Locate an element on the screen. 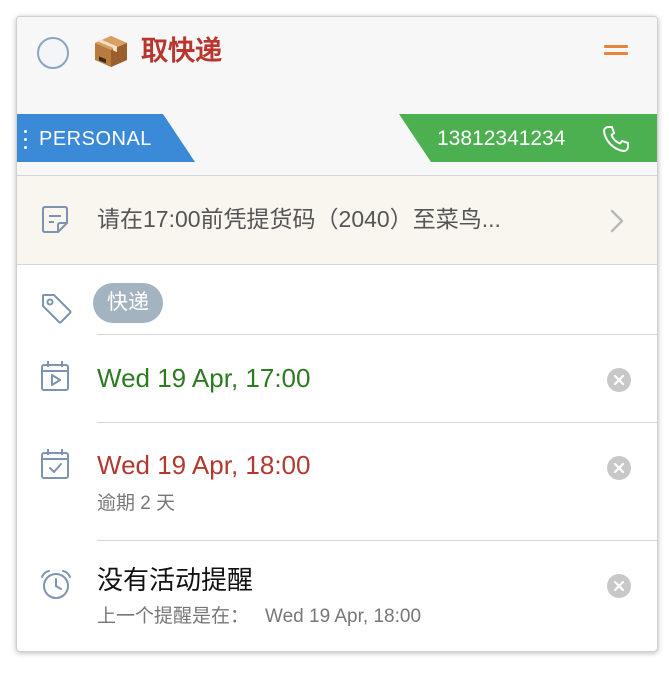  start-date: Wed 19 Apr, 17:00 is located at coordinates (203, 378).